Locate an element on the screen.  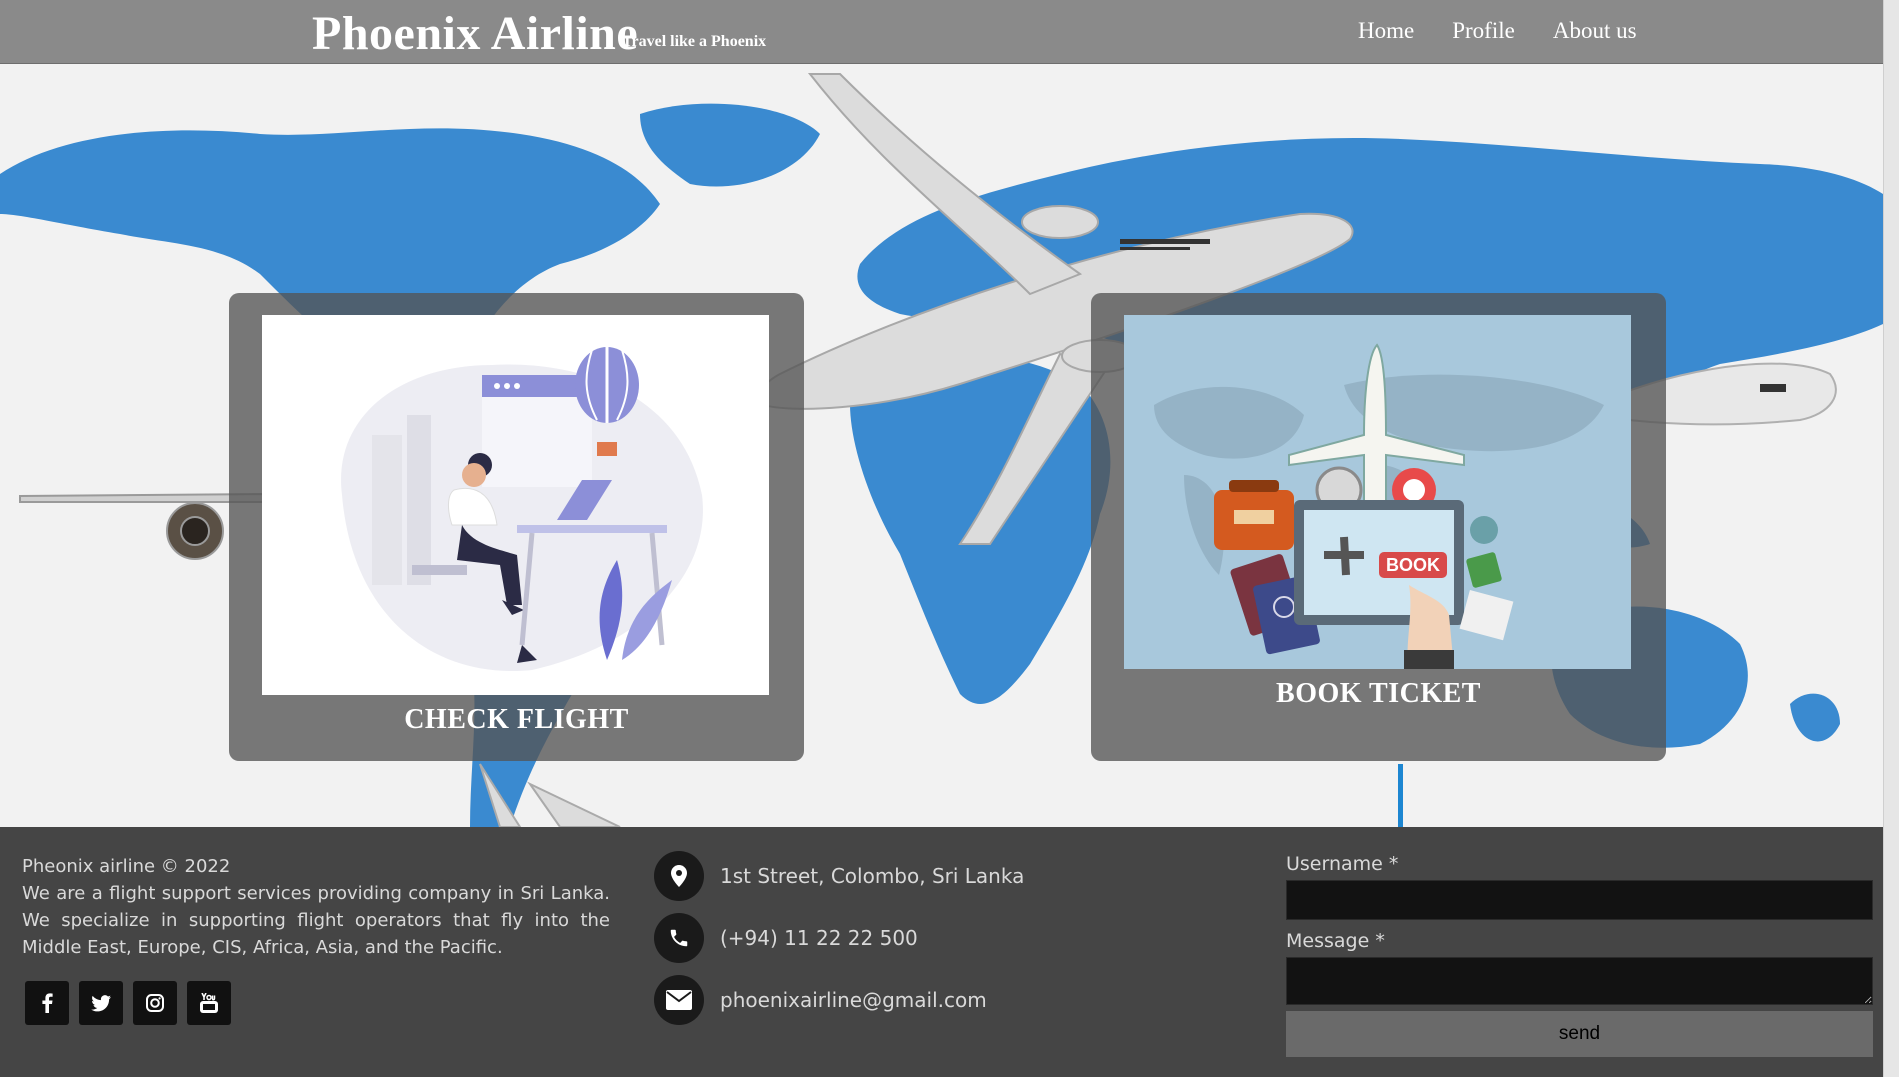
username-label: Username * is located at coordinates (1342, 864).